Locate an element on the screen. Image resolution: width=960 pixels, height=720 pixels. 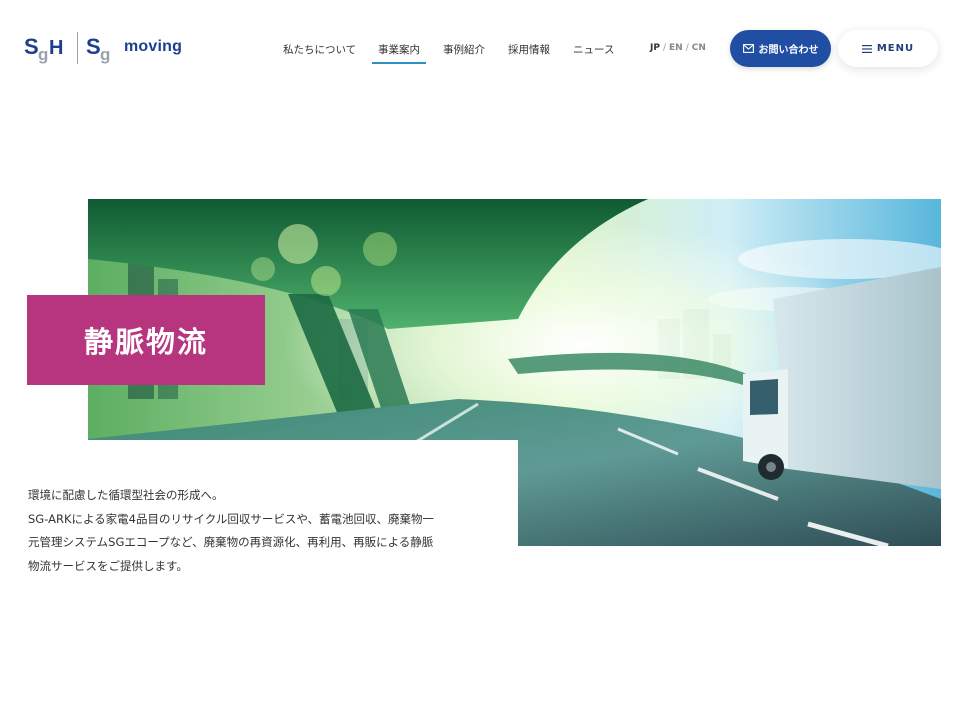
description-line: 環境に配慮した循環型社会の形成へ。 is located at coordinates (126, 495).